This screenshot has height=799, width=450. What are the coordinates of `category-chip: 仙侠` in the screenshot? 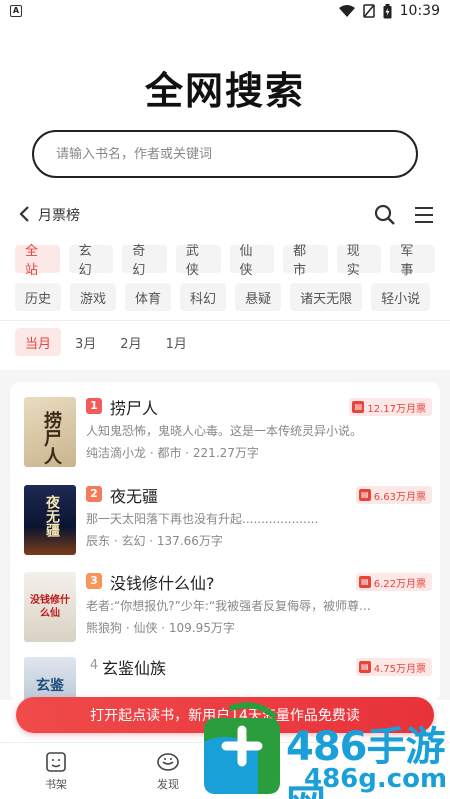 It's located at (252, 261).